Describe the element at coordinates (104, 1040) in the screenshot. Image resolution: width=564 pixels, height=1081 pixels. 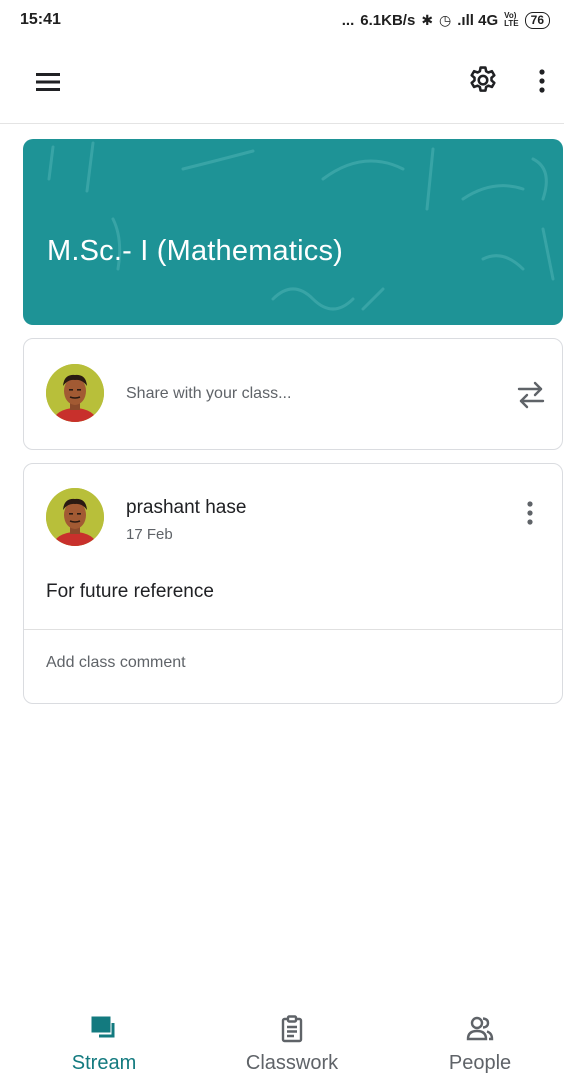
I see `nav-stream: Stream` at that location.